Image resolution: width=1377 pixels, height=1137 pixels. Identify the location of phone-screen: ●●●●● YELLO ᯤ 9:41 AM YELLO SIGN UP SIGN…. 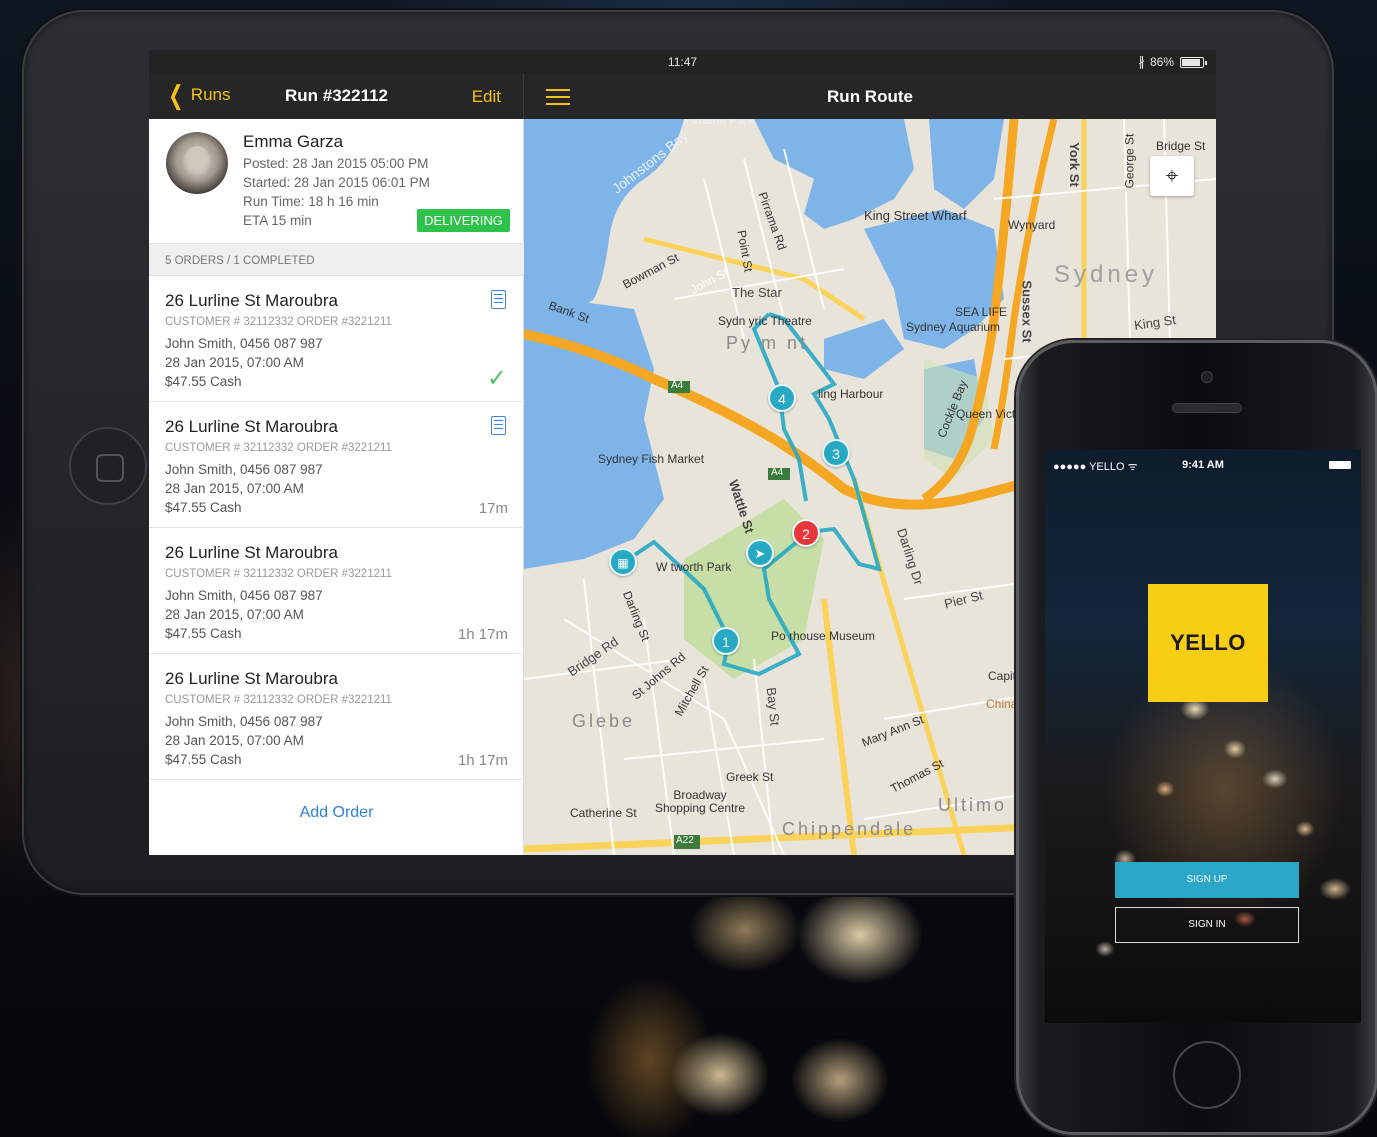
(1203, 736).